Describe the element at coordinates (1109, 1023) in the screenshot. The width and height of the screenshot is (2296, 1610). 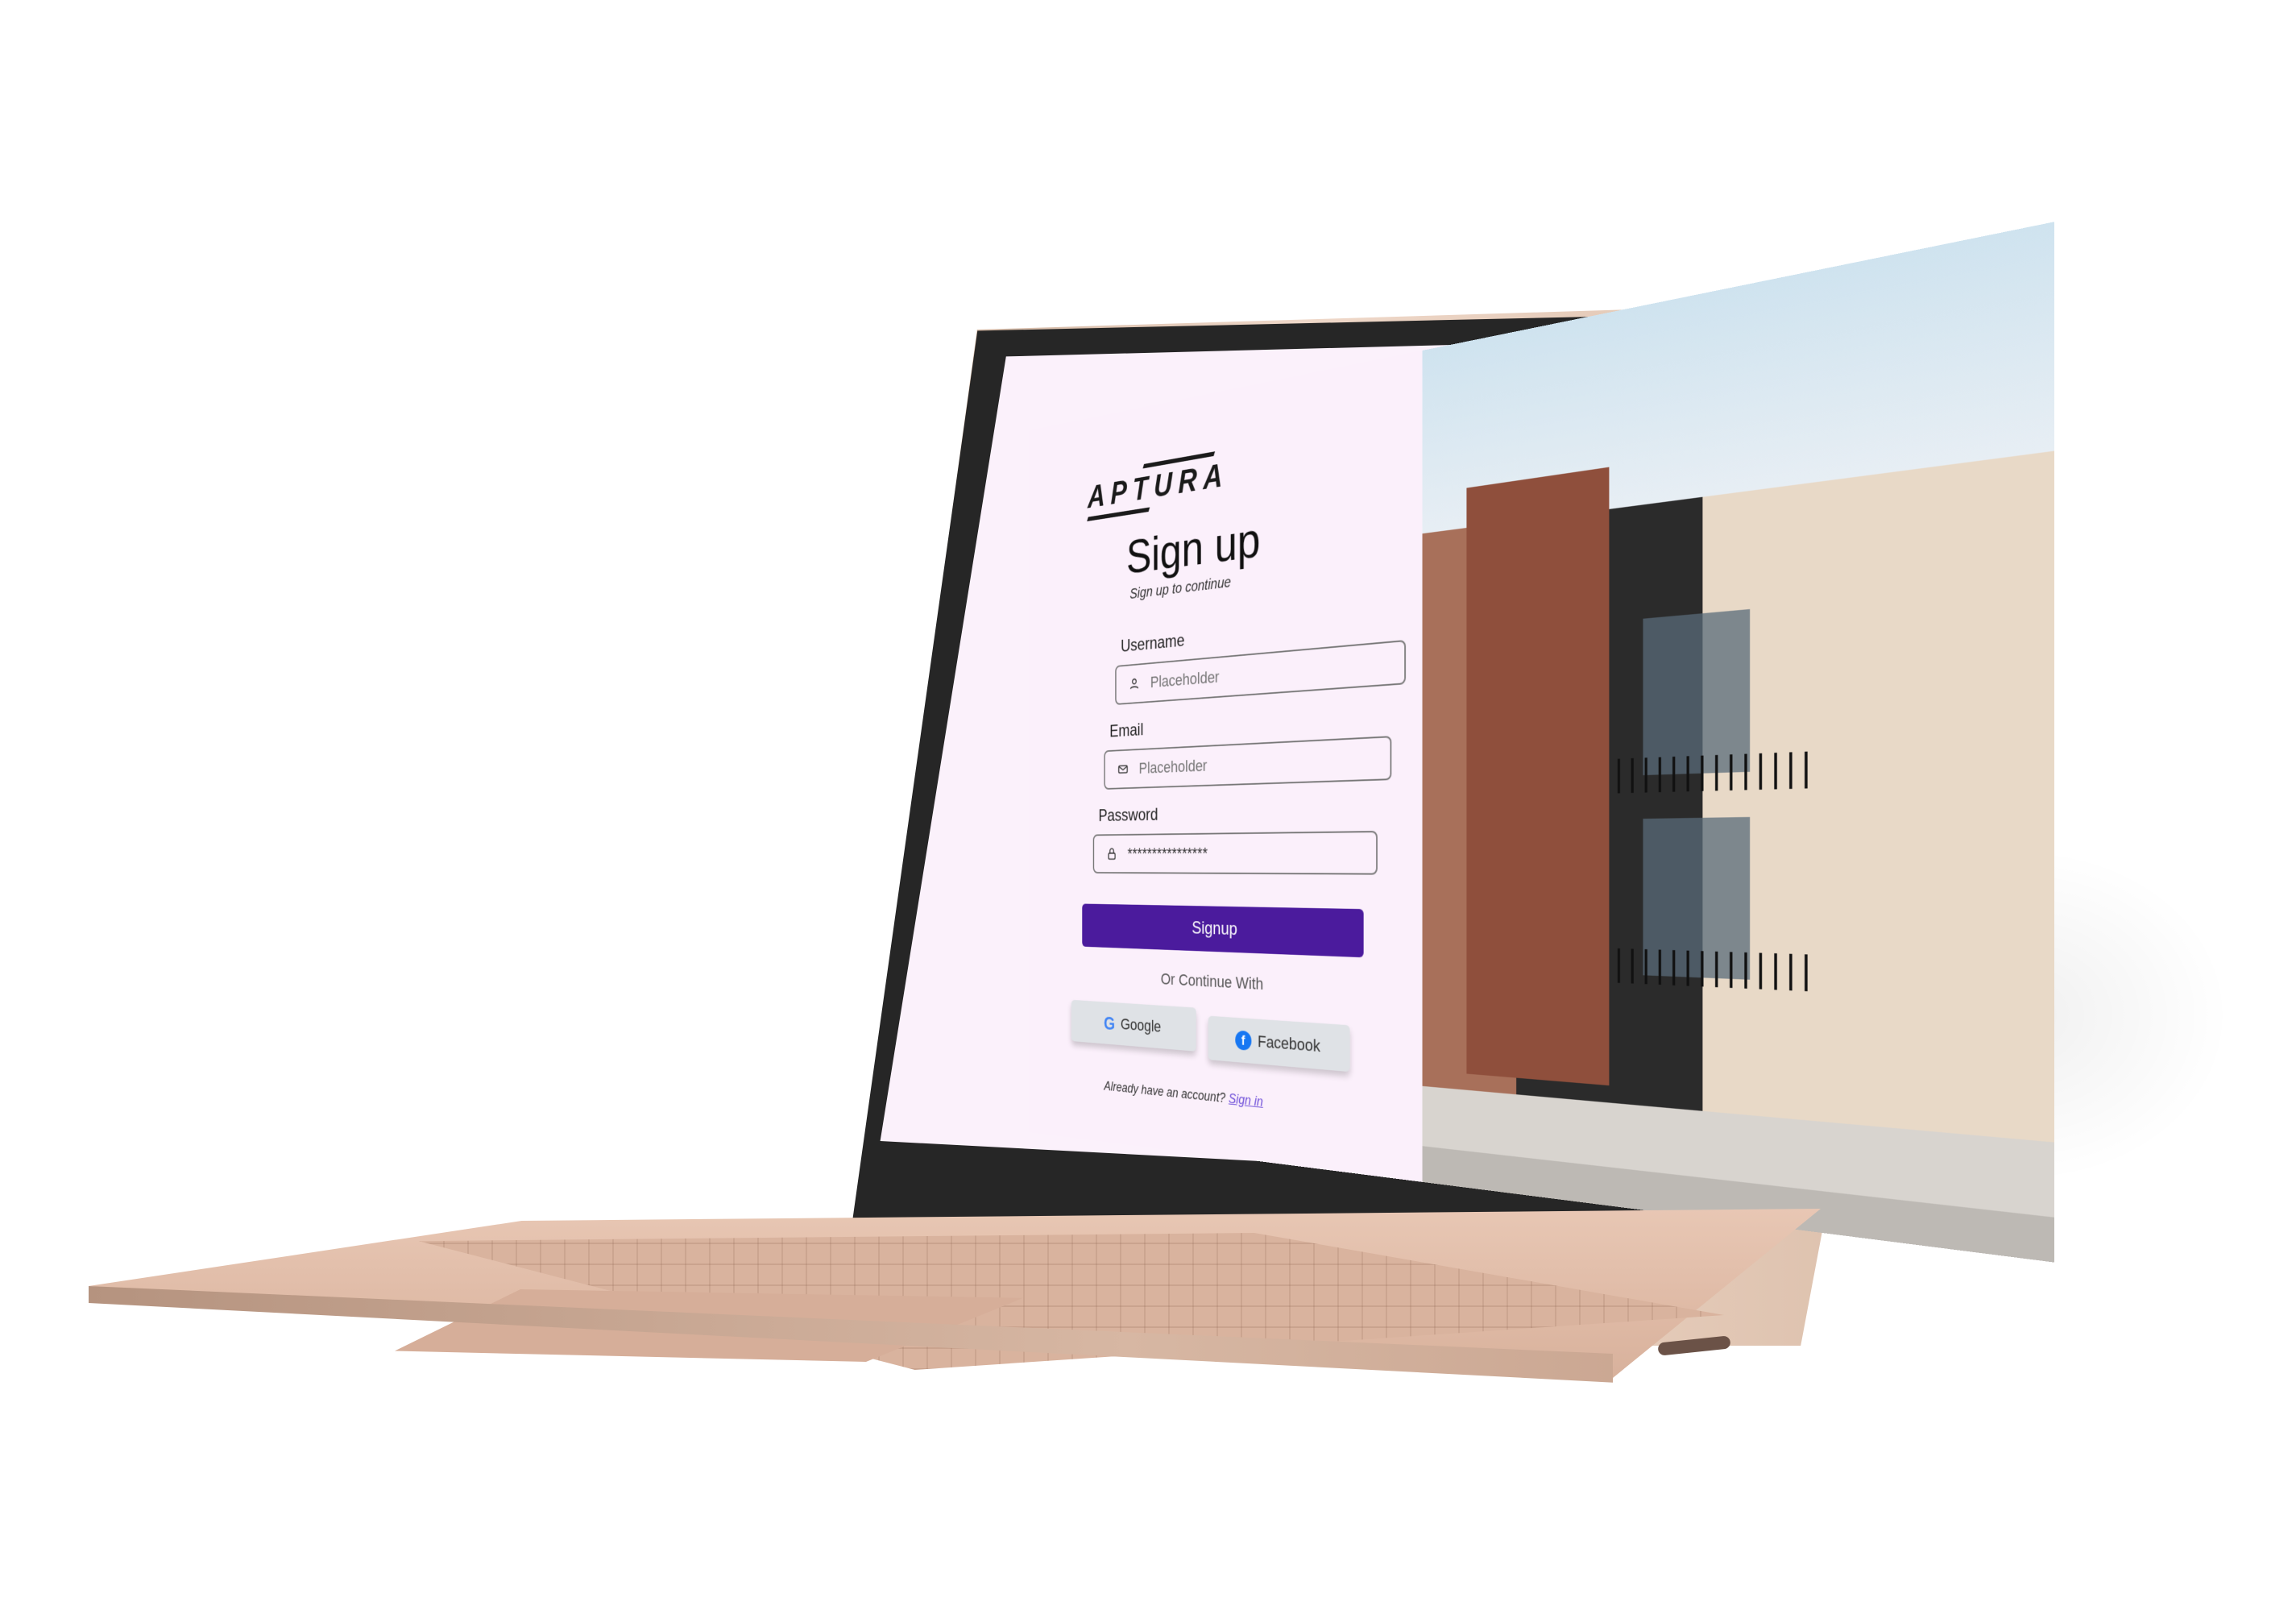
I see `google-icon: G` at that location.